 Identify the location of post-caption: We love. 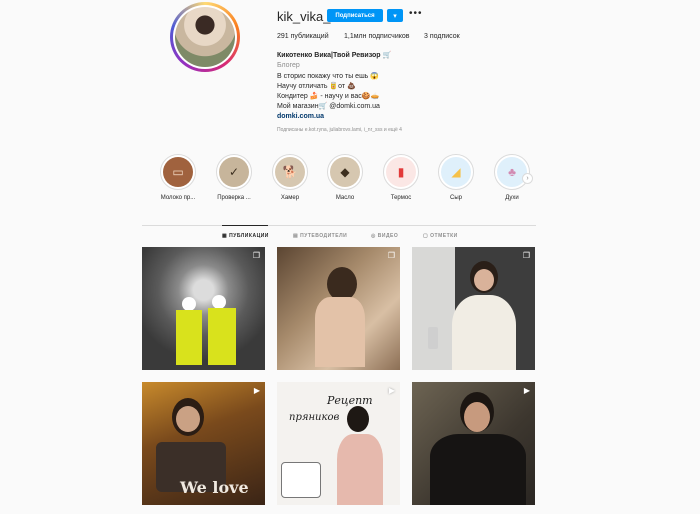
(214, 487).